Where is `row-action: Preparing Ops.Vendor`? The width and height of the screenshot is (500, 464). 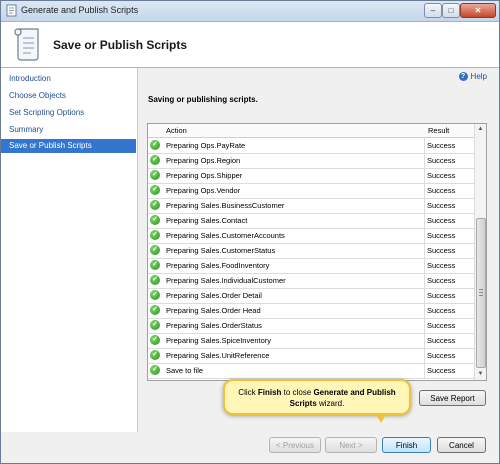
row-action: Preparing Ops.Vendor is located at coordinates (294, 190).